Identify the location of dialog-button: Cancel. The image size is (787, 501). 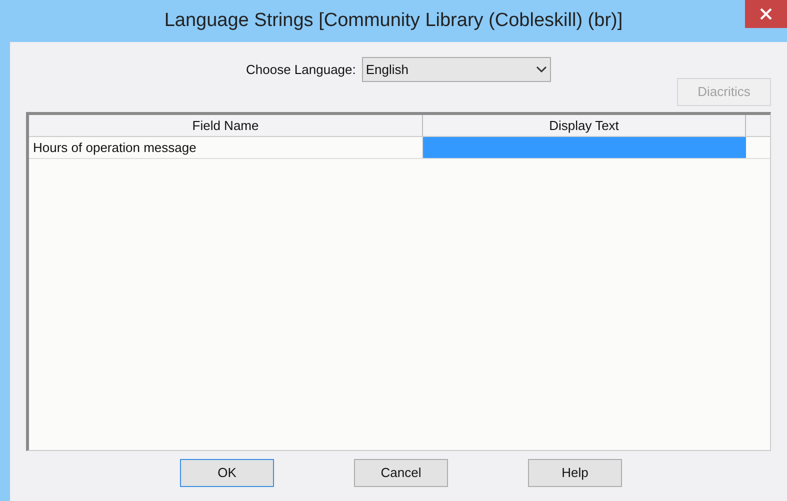
(401, 473).